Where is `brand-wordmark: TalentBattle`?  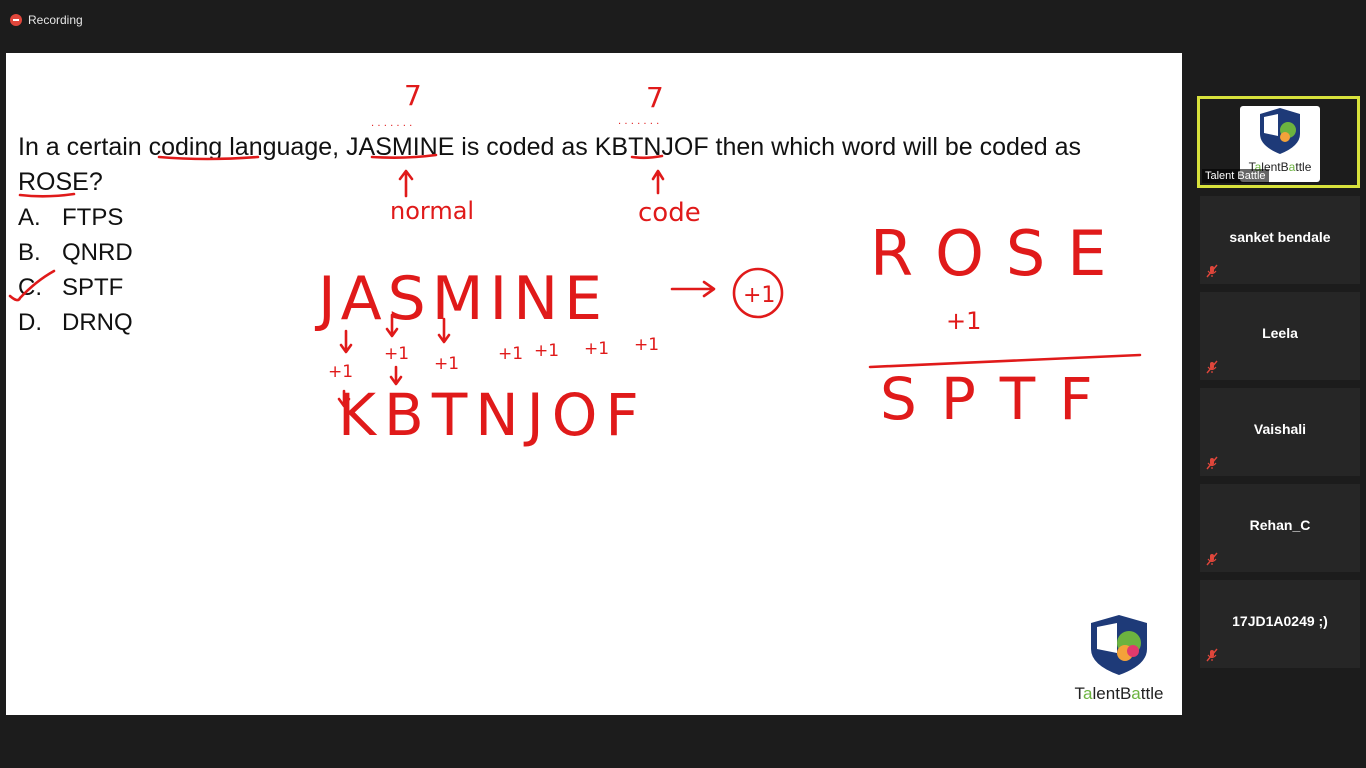 brand-wordmark: TalentBattle is located at coordinates (1119, 693).